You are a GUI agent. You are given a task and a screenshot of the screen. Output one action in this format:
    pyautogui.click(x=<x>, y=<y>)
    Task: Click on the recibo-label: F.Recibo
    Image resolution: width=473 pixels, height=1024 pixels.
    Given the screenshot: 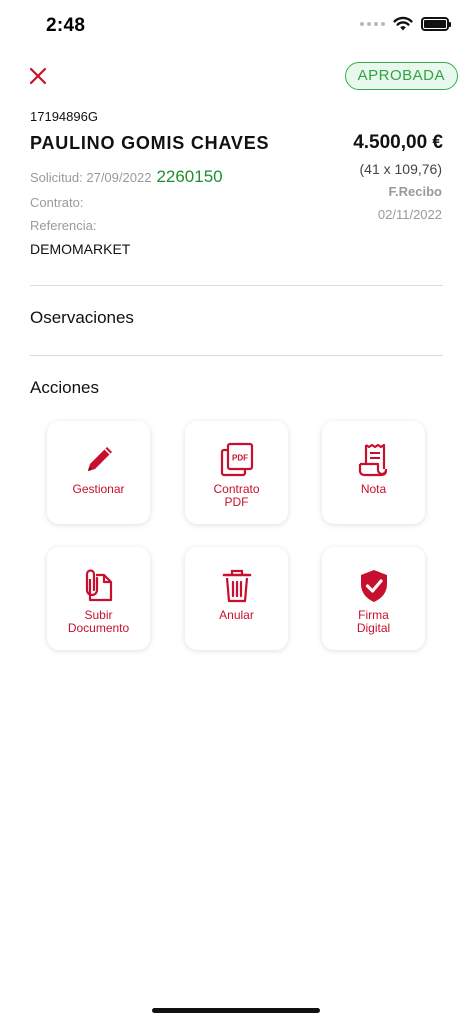 What is the action you would take?
    pyautogui.click(x=415, y=191)
    